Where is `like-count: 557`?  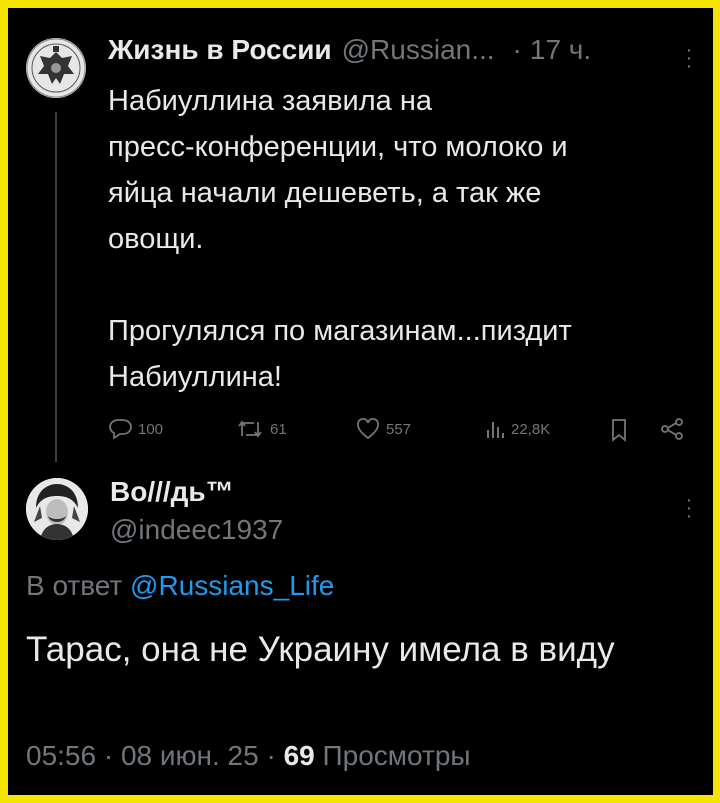 like-count: 557 is located at coordinates (399, 429).